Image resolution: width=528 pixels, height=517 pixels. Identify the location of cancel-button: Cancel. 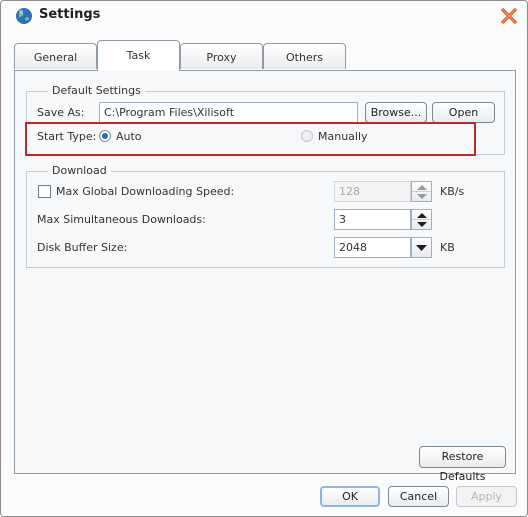
(418, 496).